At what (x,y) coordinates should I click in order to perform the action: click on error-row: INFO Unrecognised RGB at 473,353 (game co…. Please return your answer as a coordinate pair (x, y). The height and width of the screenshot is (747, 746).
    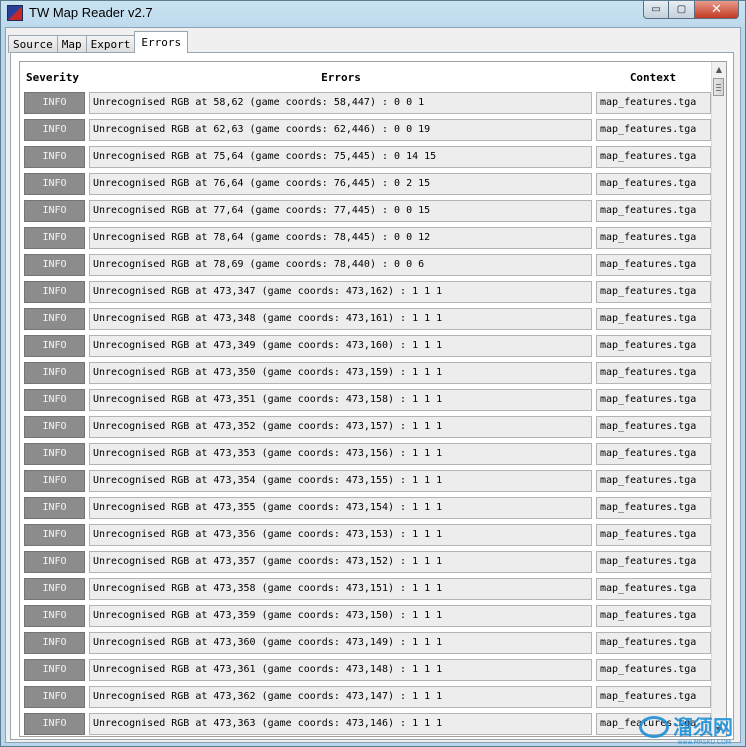
    Looking at the image, I should click on (370, 454).